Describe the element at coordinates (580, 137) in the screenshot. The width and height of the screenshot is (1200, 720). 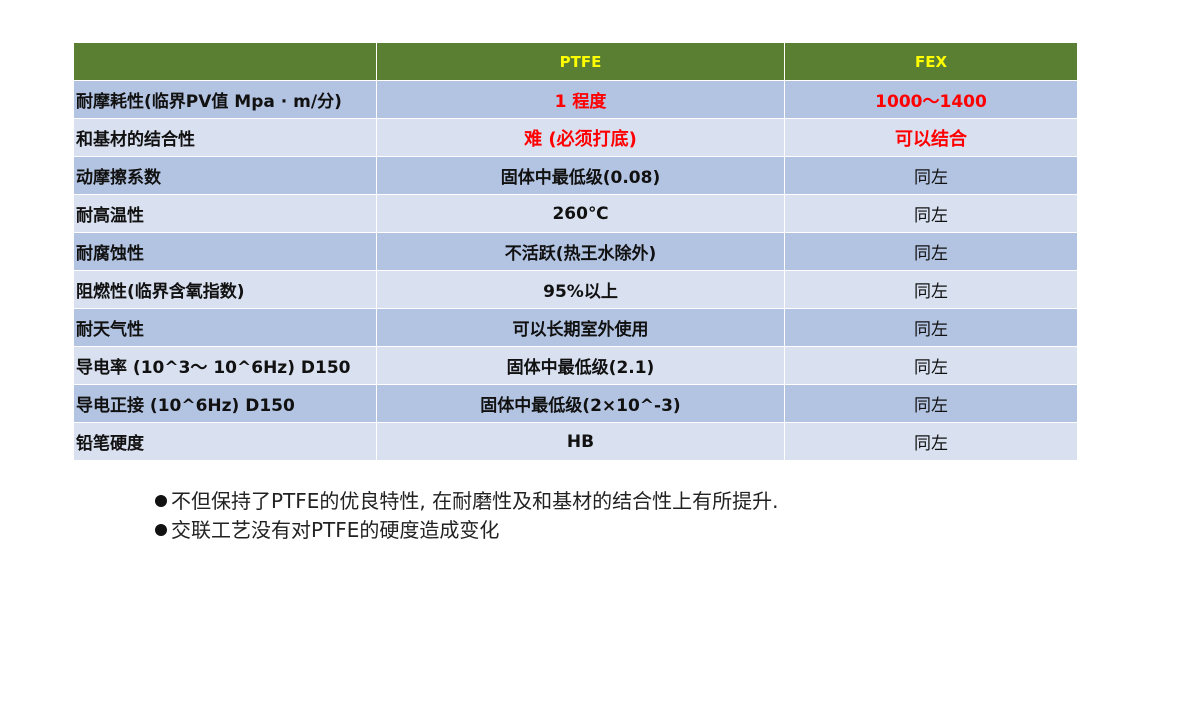
I see `ptfe-value-cell: 难 (必须打底)` at that location.